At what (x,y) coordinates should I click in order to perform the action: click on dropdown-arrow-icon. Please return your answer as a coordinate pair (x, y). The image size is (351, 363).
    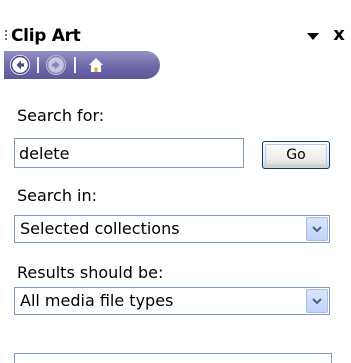
    Looking at the image, I should click on (313, 36).